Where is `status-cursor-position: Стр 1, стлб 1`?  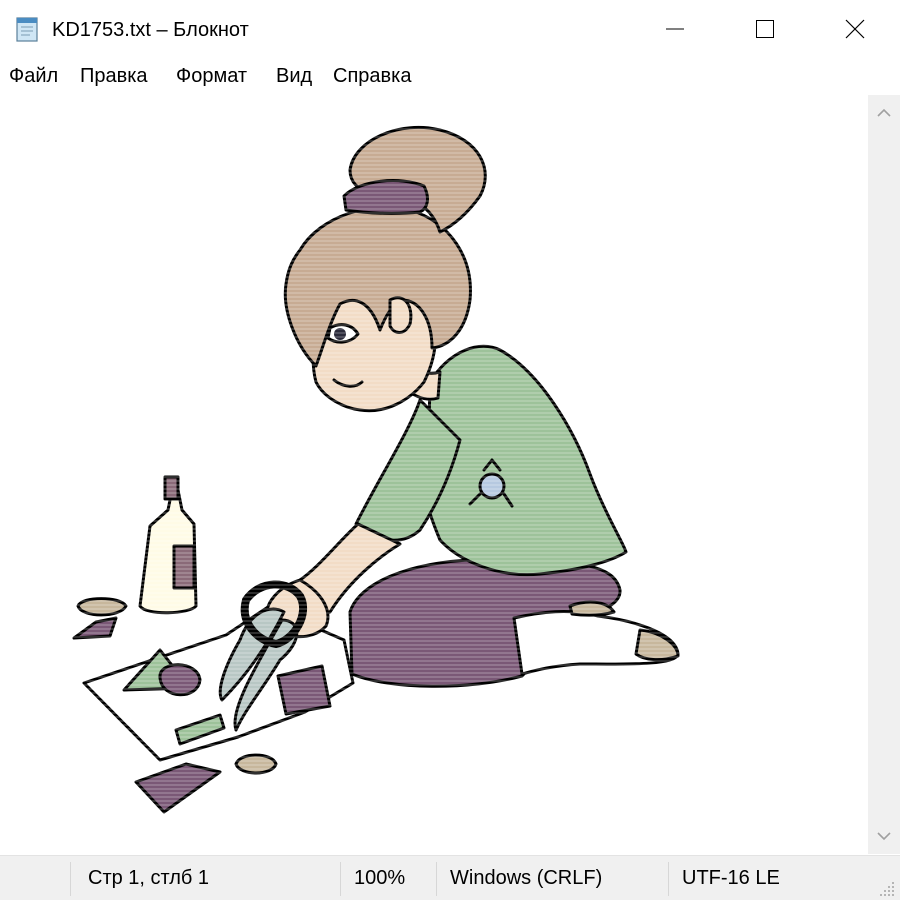
status-cursor-position: Стр 1, стлб 1 is located at coordinates (149, 878).